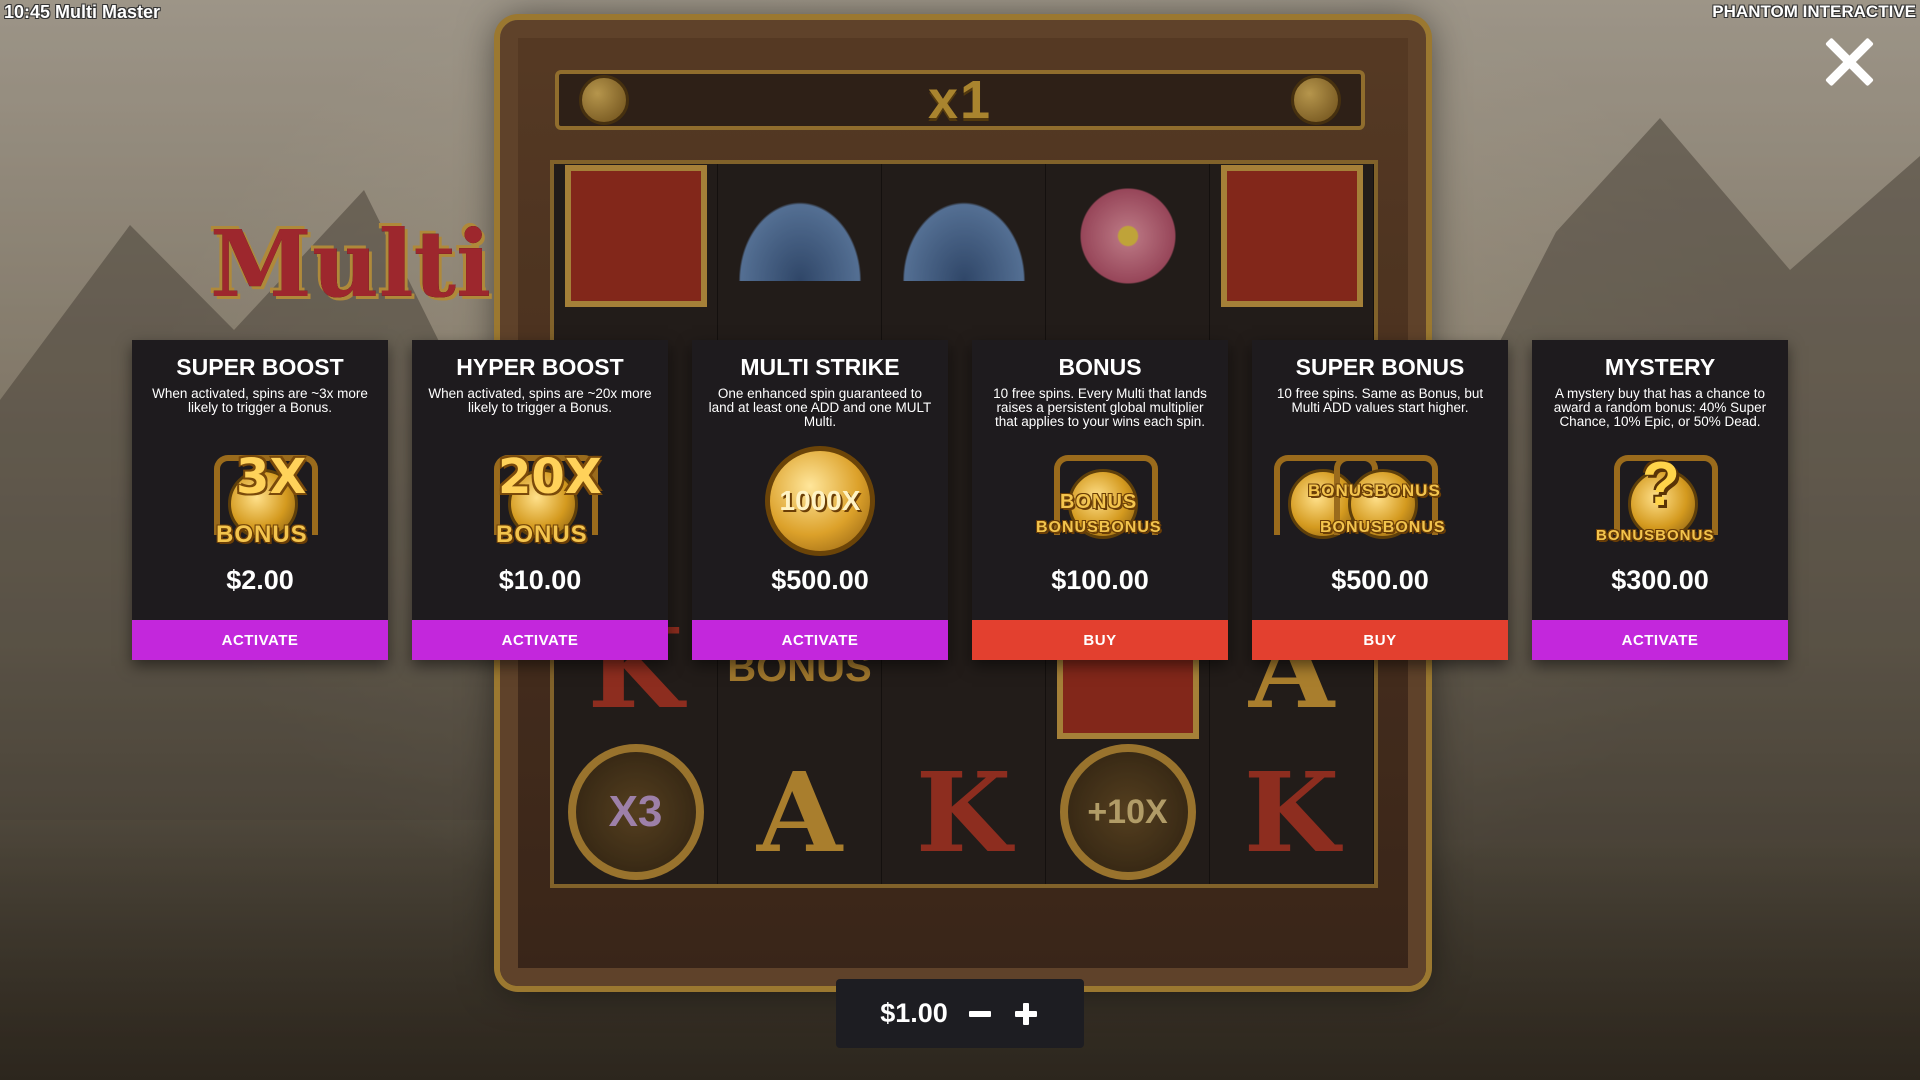 This screenshot has width=1920, height=1080. What do you see at coordinates (1814, 11) in the screenshot?
I see `studio-name: PHANTOM INTERACTIVE` at bounding box center [1814, 11].